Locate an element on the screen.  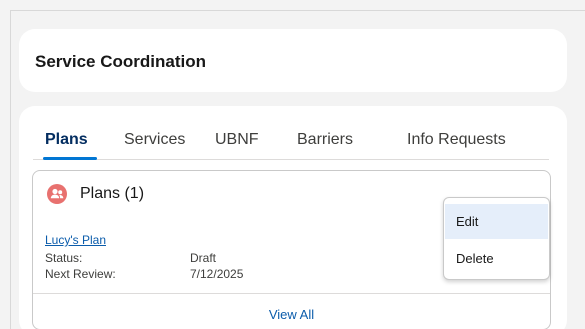
row-actions-menu: Edit Delete is located at coordinates (496, 238).